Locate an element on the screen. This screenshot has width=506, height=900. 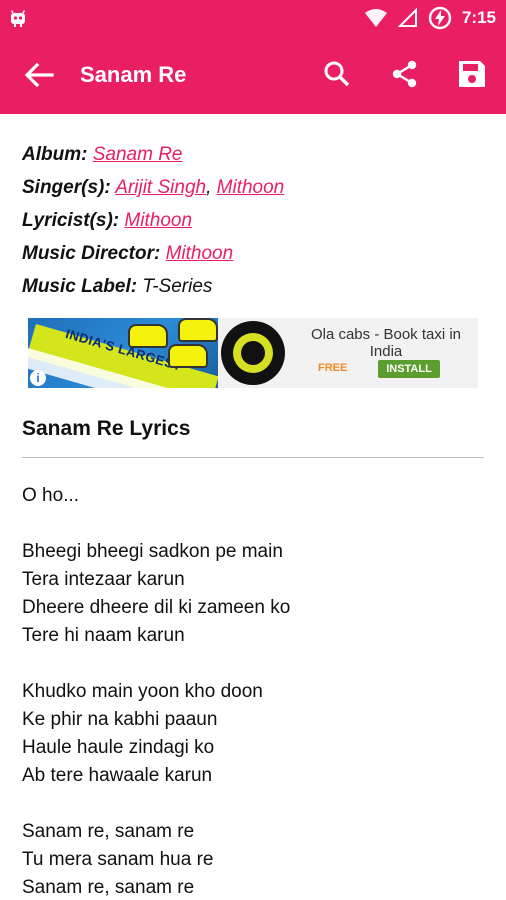
singers-row: Singer(s): Arijit Singh, Mithoon is located at coordinates (253, 187).